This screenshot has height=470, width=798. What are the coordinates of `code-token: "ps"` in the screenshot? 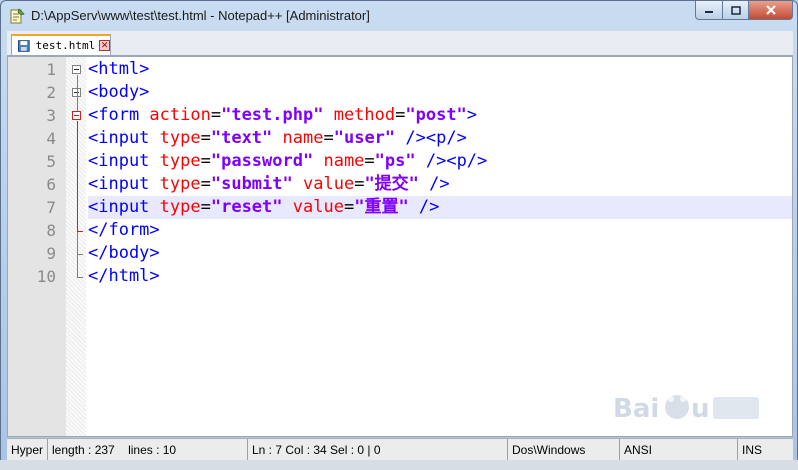 It's located at (395, 161).